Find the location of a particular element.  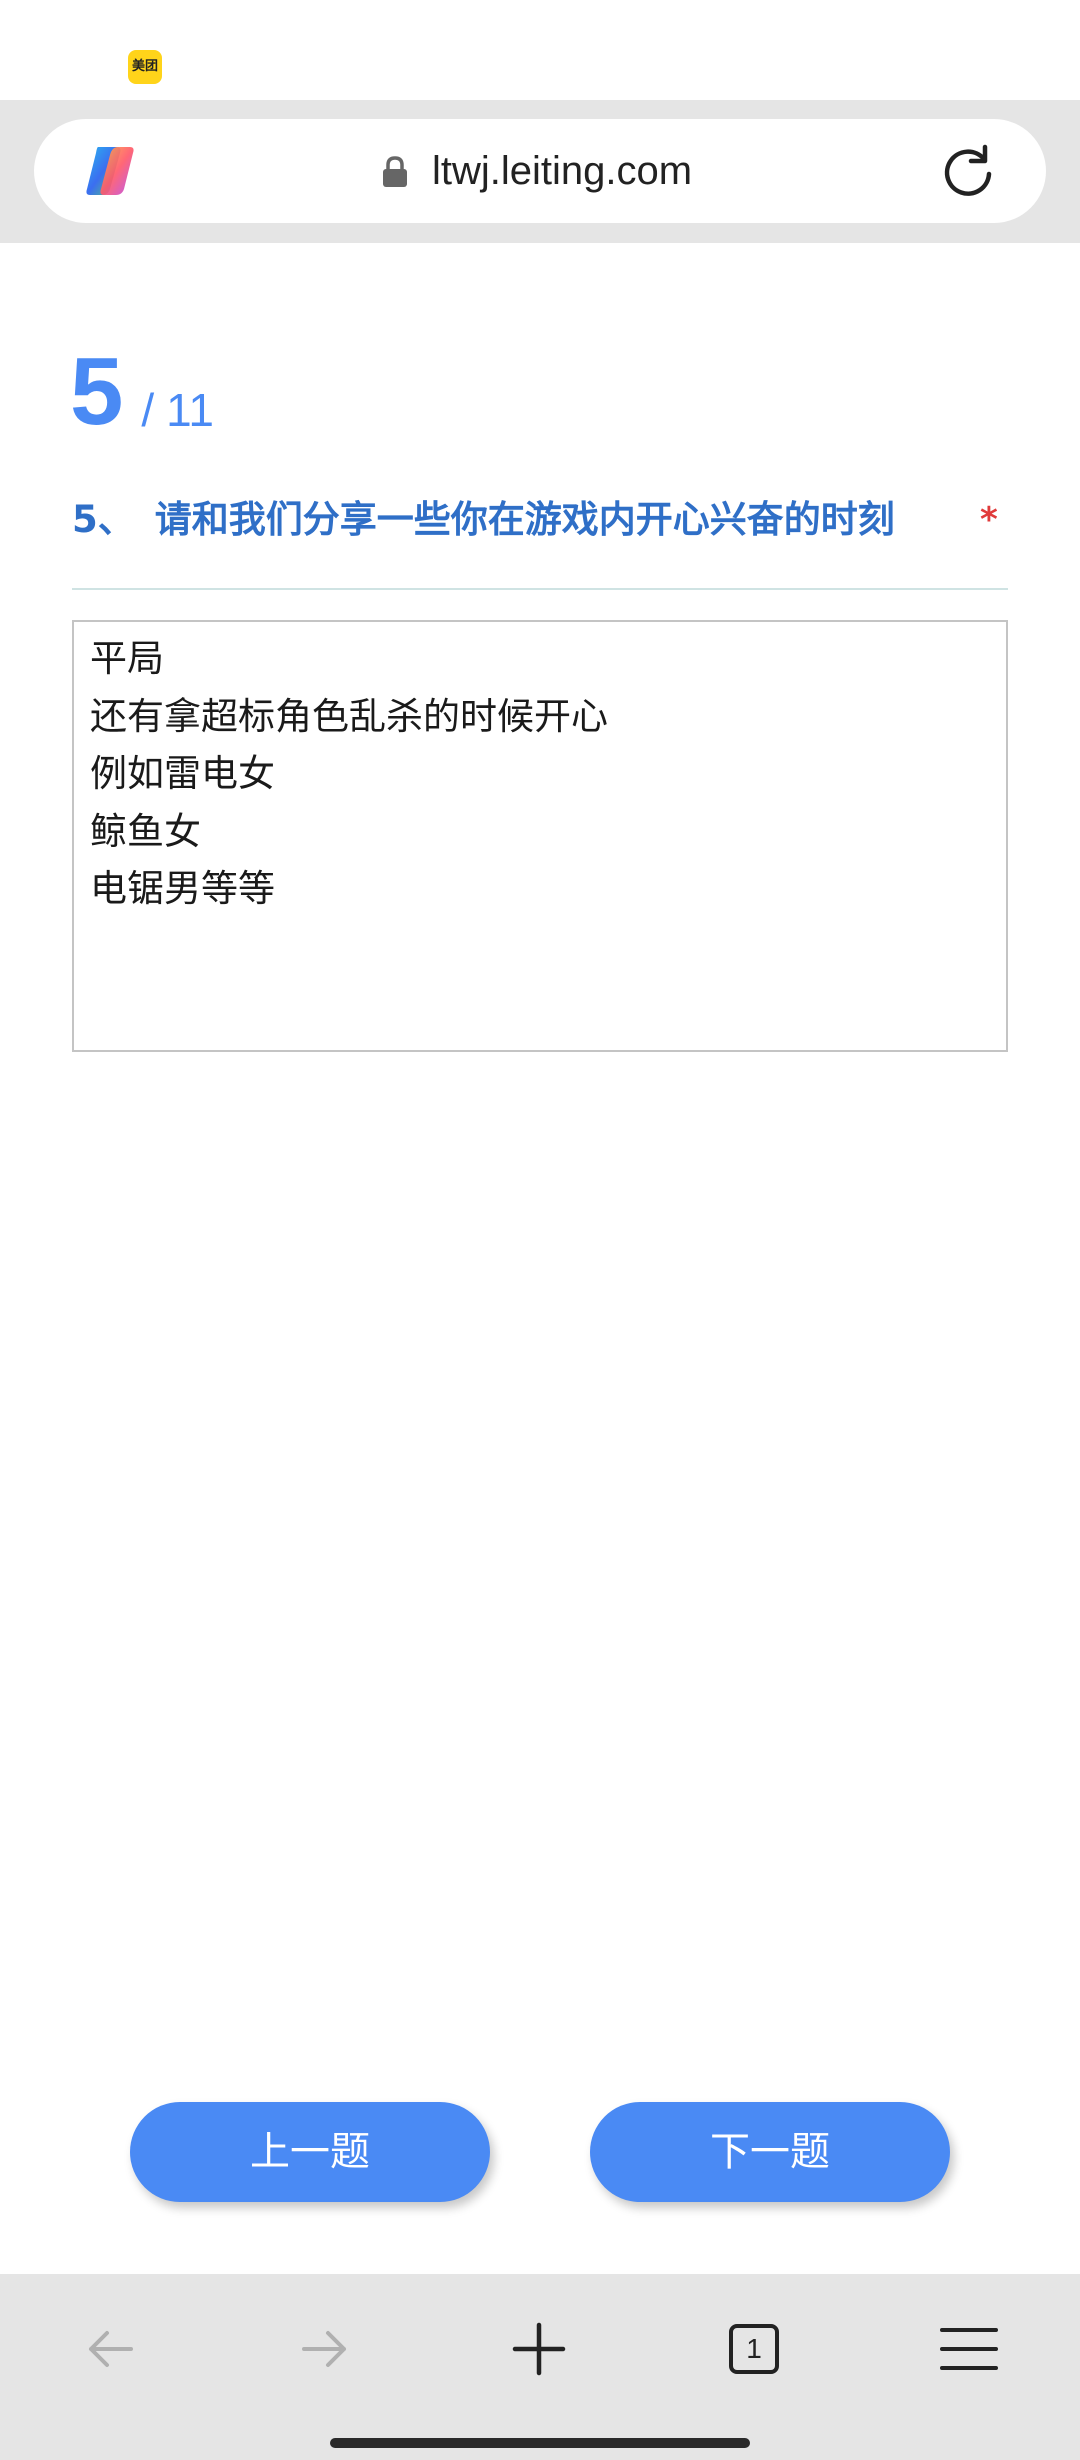

progress-current: 5 is located at coordinates (97, 391).